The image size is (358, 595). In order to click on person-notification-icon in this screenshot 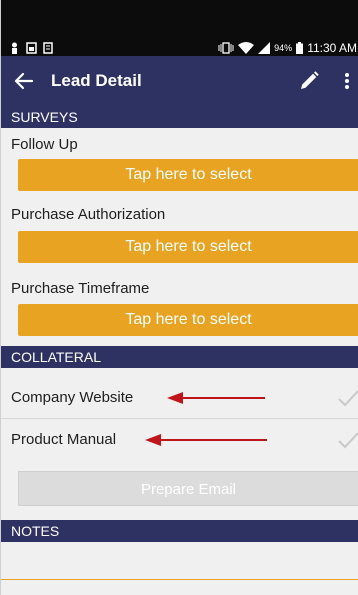, I will do `click(14, 48)`.